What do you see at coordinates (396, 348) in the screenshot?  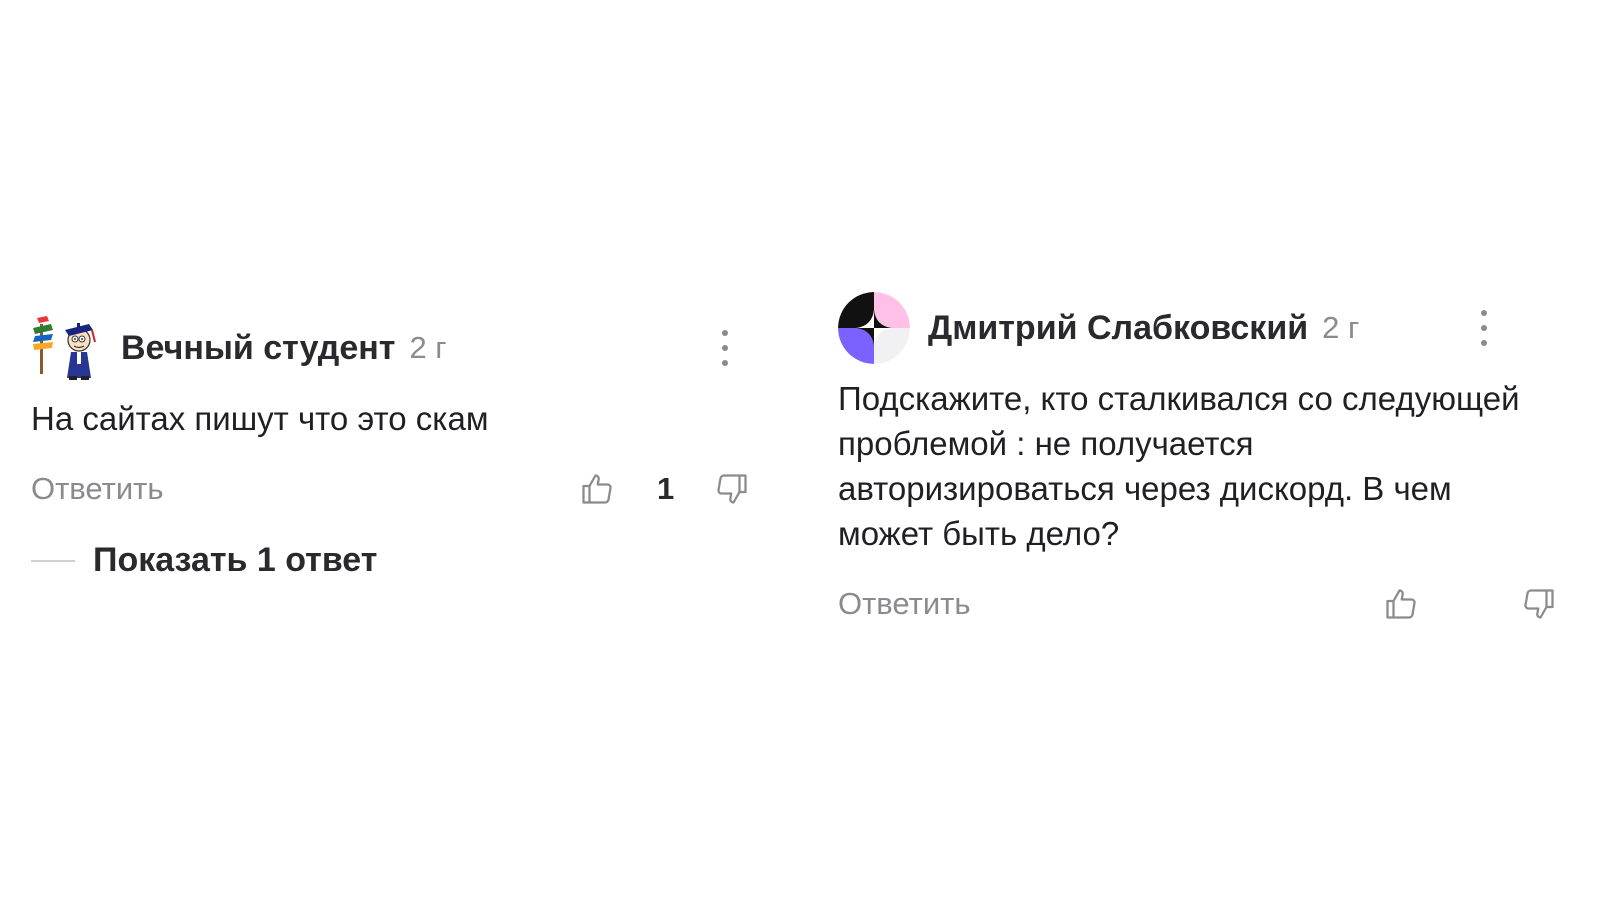 I see `comment-header: Вечный студент 2 г` at bounding box center [396, 348].